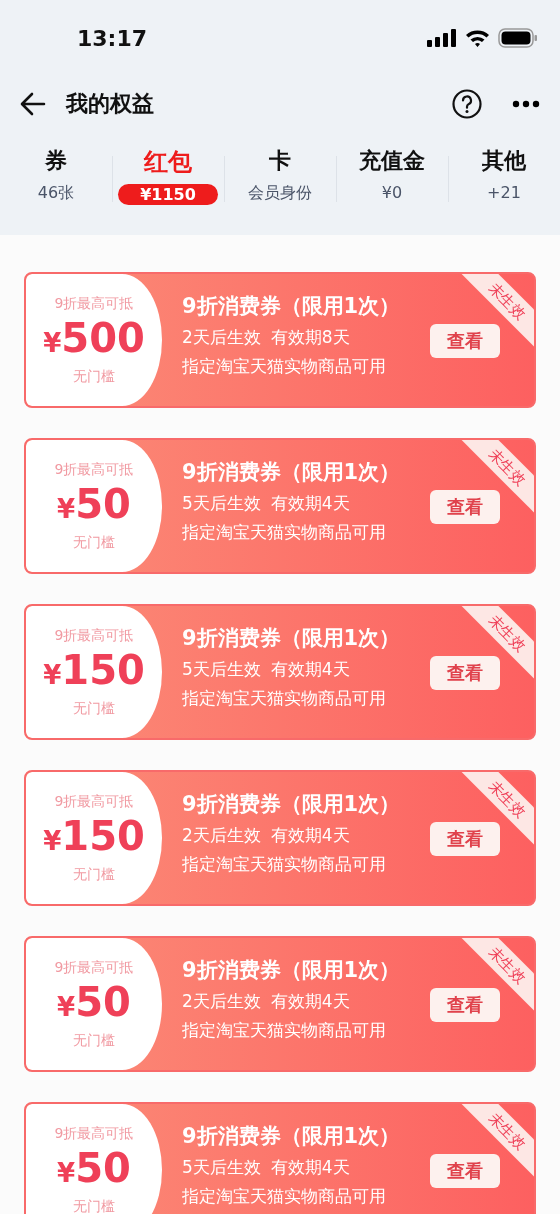 This screenshot has height=1214, width=560. I want to click on more-icon, so click(526, 104).